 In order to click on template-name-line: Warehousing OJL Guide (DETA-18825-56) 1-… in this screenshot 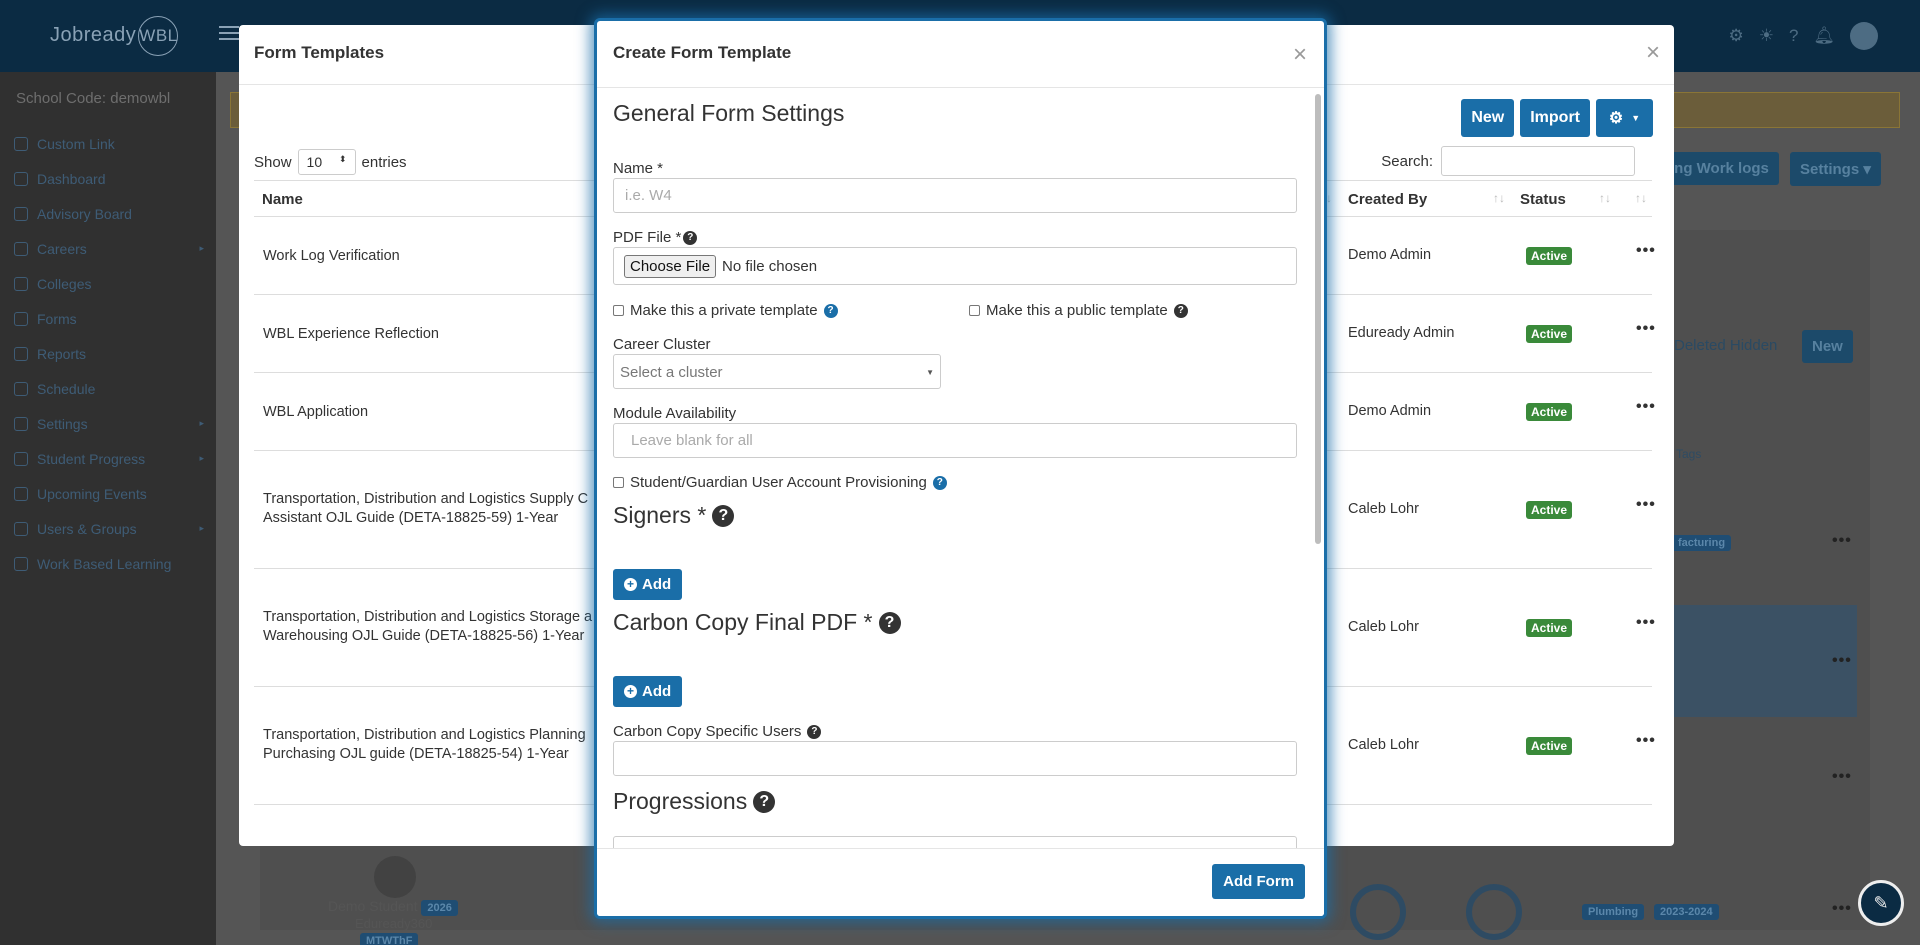, I will do `click(424, 636)`.